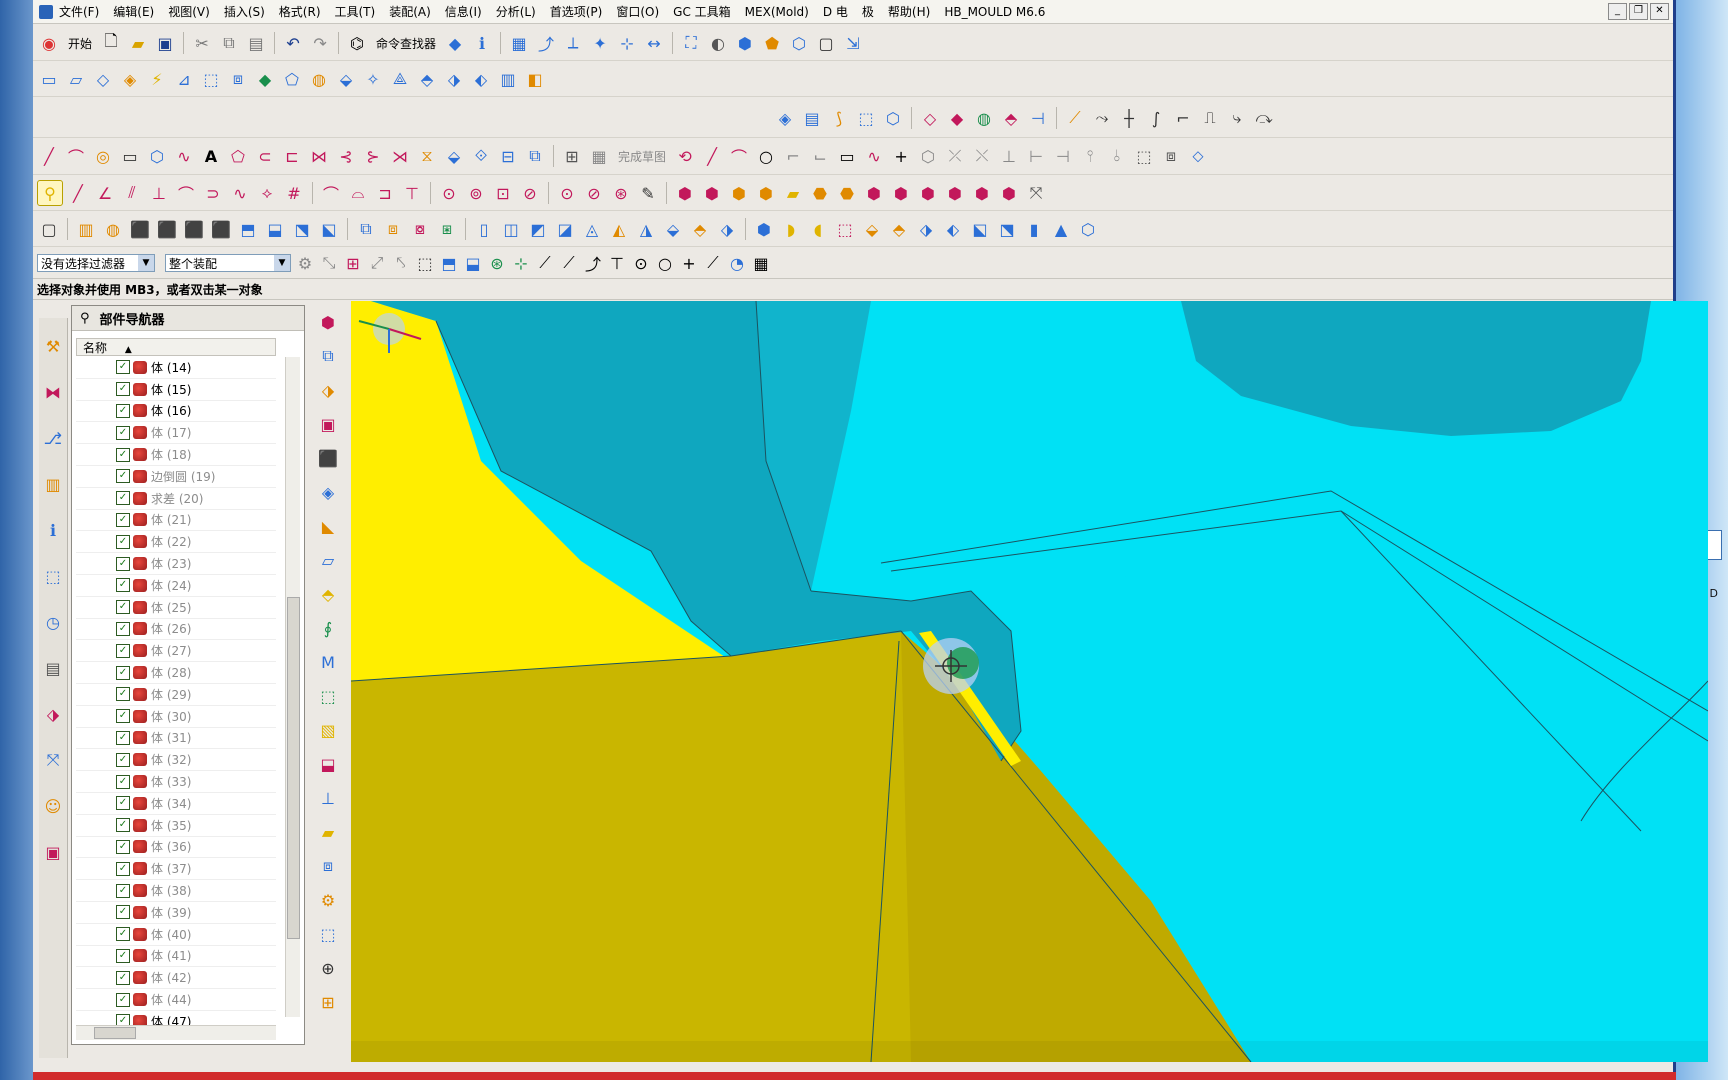 The height and width of the screenshot is (1080, 1728). What do you see at coordinates (1034, 229) in the screenshot?
I see `face-11-icon: ▮` at bounding box center [1034, 229].